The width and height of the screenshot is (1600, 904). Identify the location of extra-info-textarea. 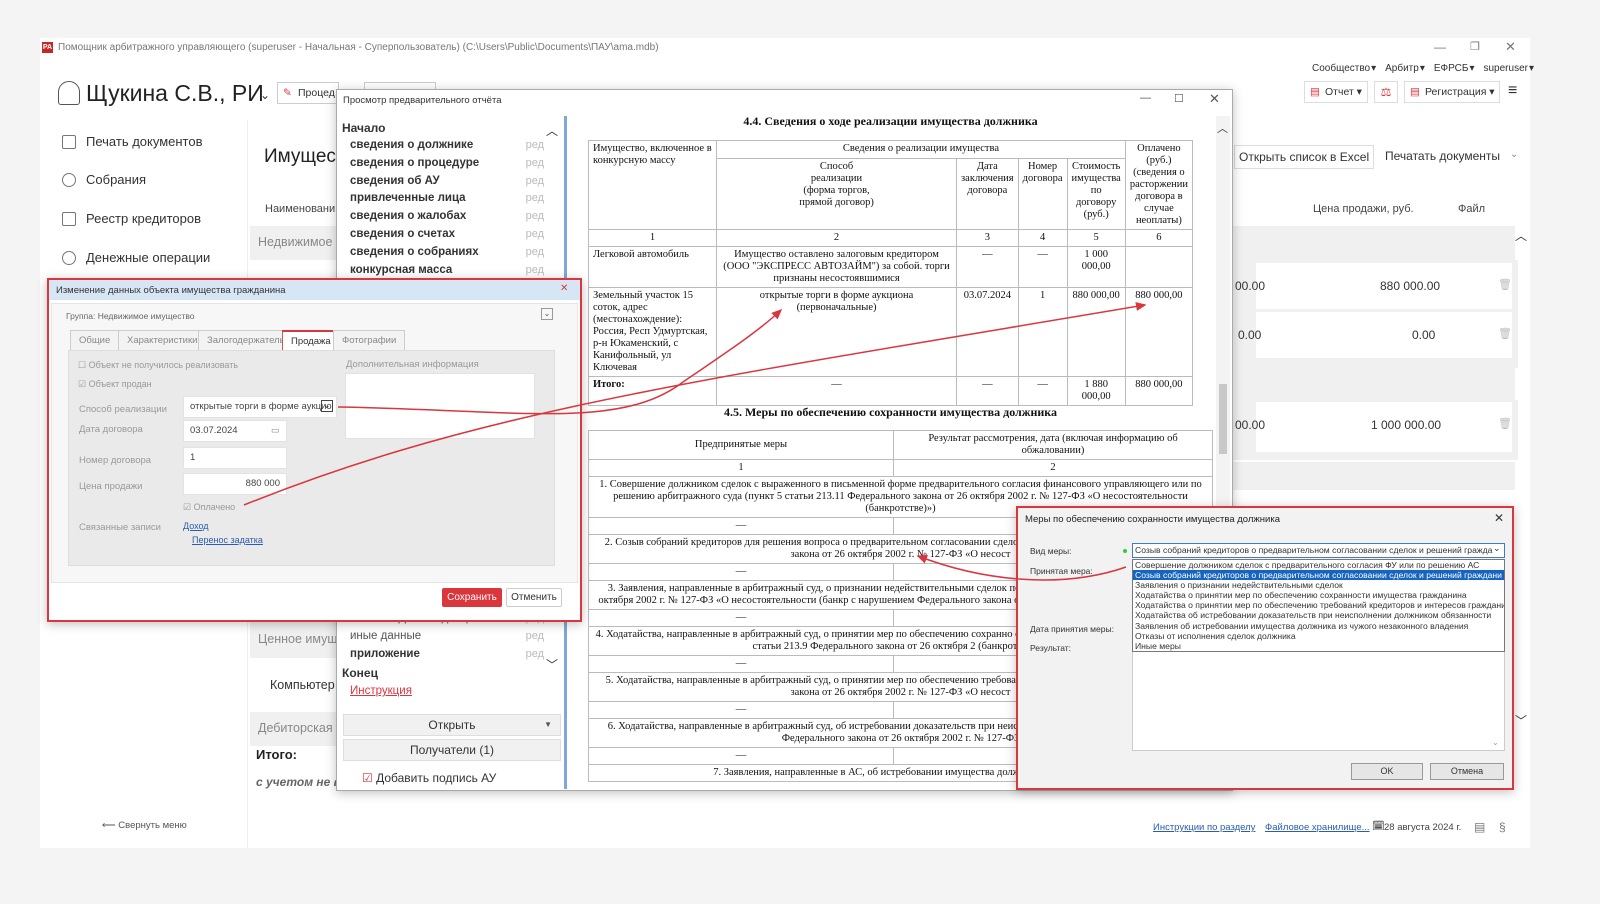
(440, 406).